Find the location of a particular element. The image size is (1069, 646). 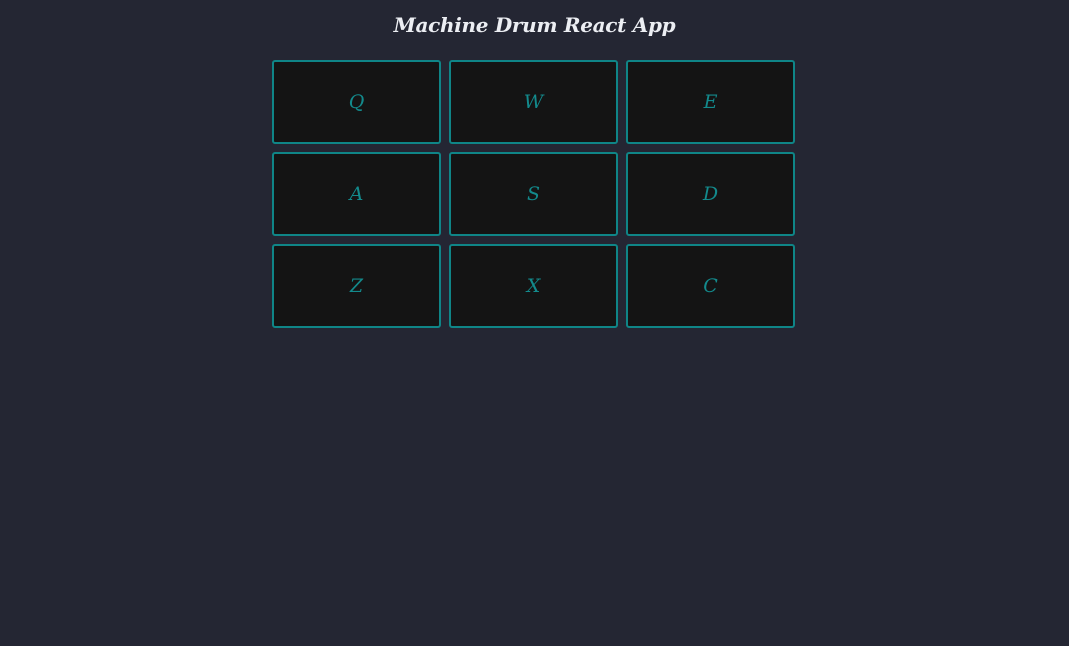

drum-pad-label: E is located at coordinates (710, 102).